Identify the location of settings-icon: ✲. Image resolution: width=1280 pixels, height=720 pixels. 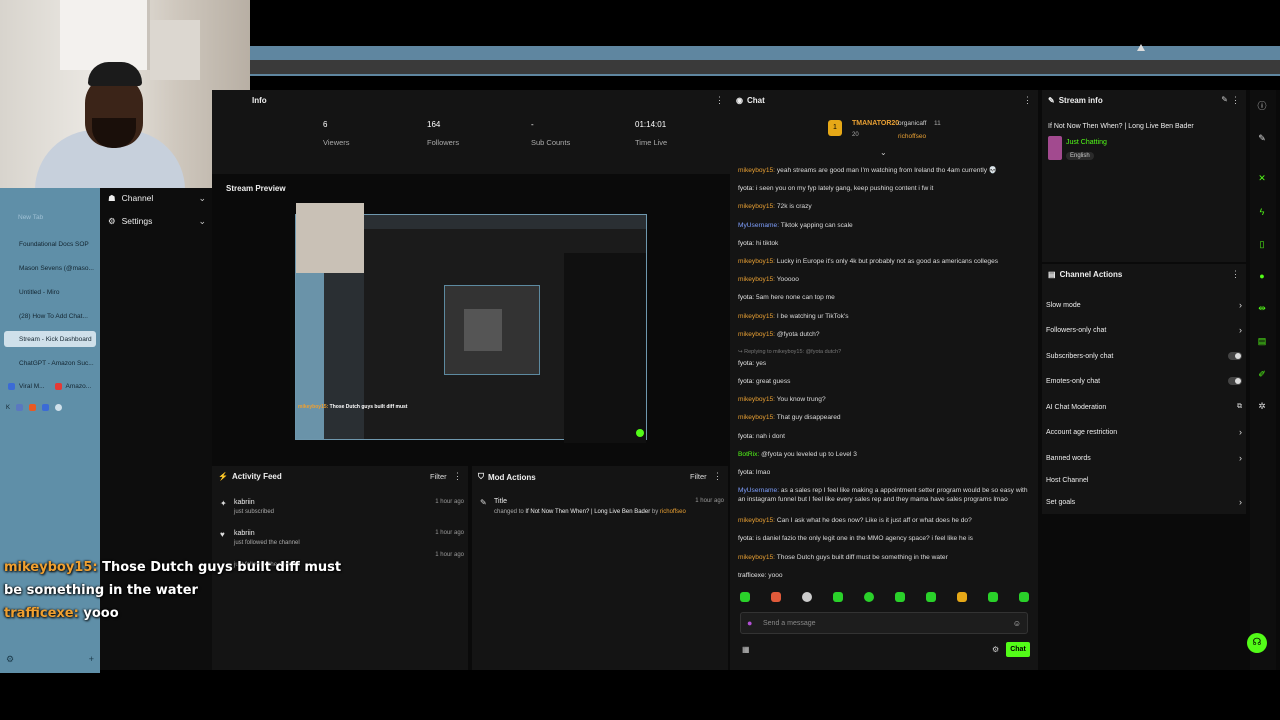
(1262, 406).